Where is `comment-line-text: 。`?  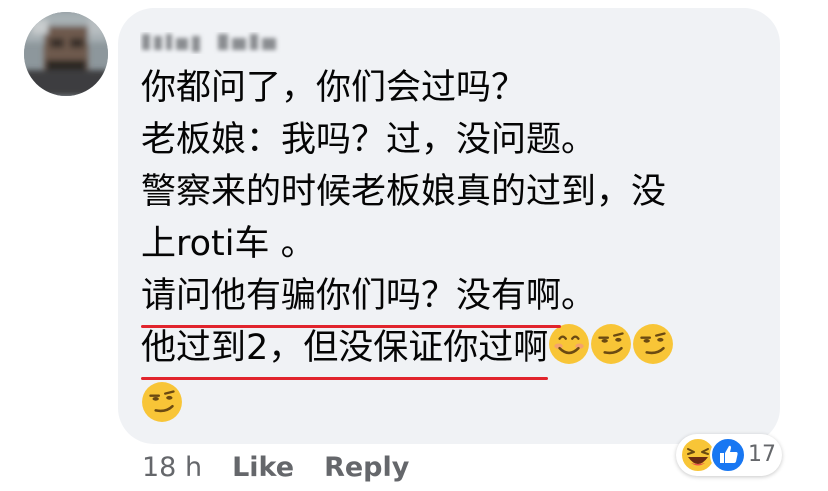 comment-line-text: 。 is located at coordinates (579, 296).